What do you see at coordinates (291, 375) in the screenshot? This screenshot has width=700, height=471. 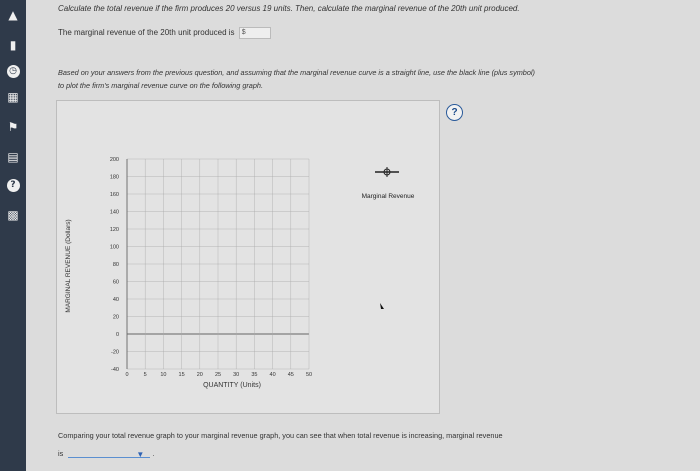 I see `x-tick-label: 45` at bounding box center [291, 375].